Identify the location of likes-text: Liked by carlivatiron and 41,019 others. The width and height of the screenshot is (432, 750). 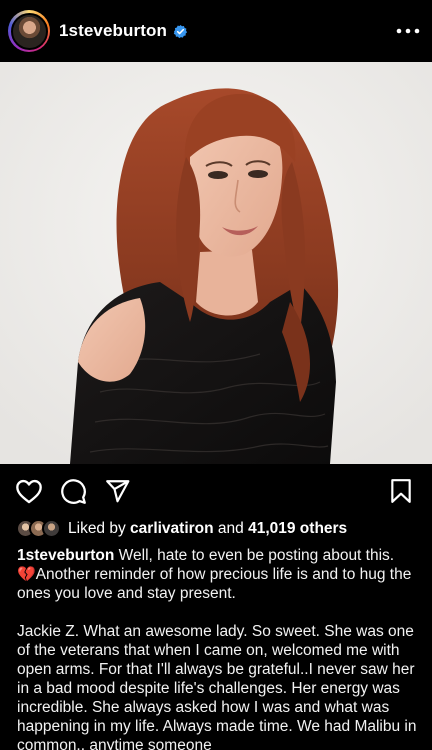
(207, 529).